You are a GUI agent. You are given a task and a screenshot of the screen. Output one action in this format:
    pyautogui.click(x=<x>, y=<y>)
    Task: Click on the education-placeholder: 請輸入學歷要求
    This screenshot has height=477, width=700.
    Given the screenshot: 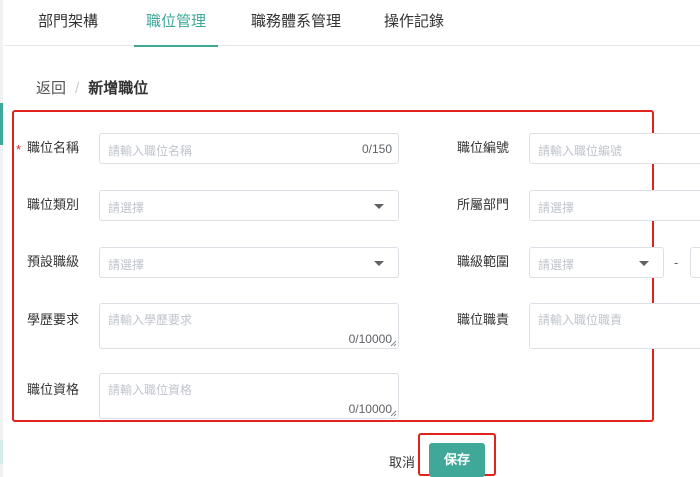 What is the action you would take?
    pyautogui.click(x=150, y=320)
    